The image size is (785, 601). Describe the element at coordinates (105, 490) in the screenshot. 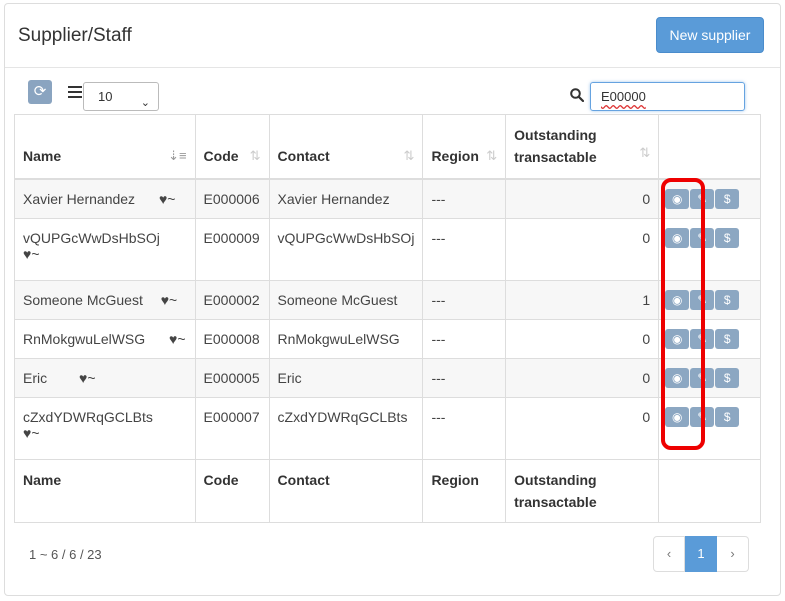

I see `footer-name: Name` at that location.